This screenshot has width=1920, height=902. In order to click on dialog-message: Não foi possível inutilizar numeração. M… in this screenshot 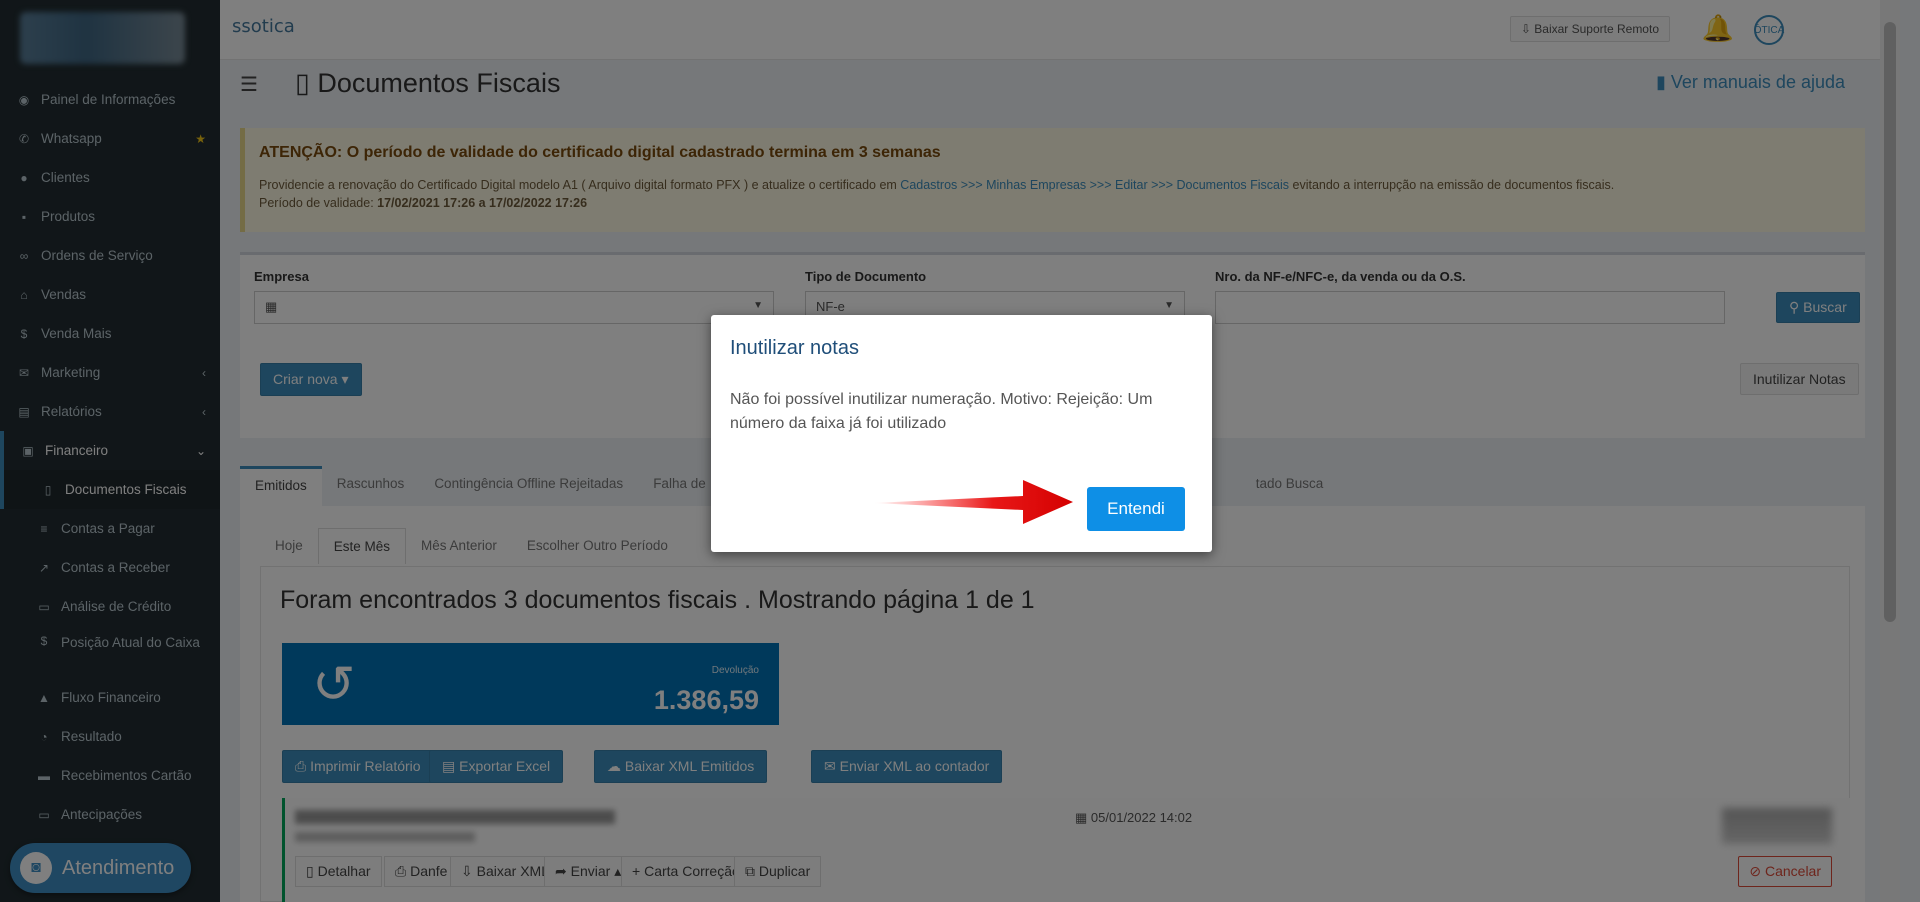, I will do `click(941, 411)`.